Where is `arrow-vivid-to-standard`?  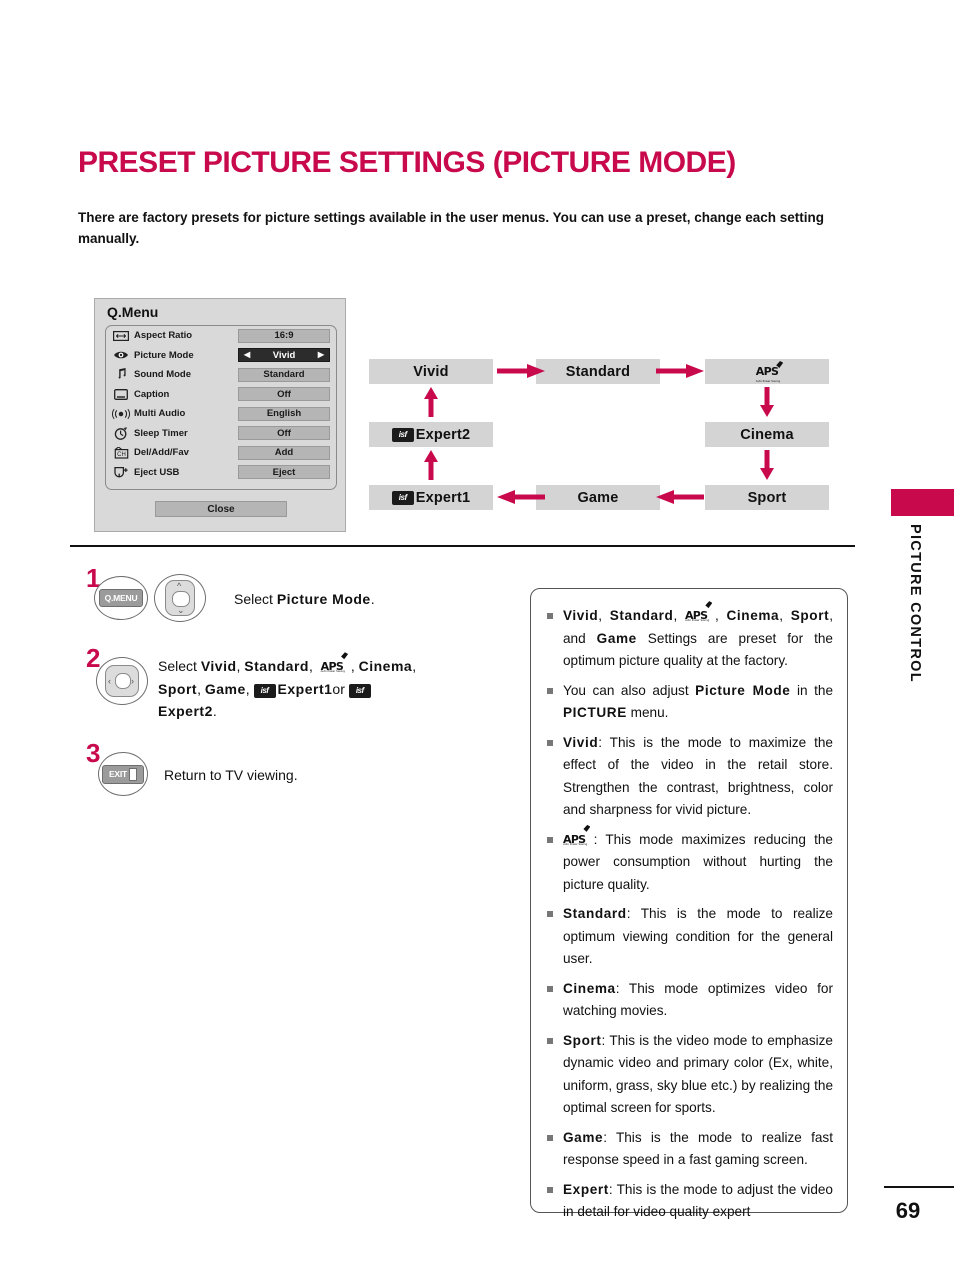 arrow-vivid-to-standard is located at coordinates (521, 371).